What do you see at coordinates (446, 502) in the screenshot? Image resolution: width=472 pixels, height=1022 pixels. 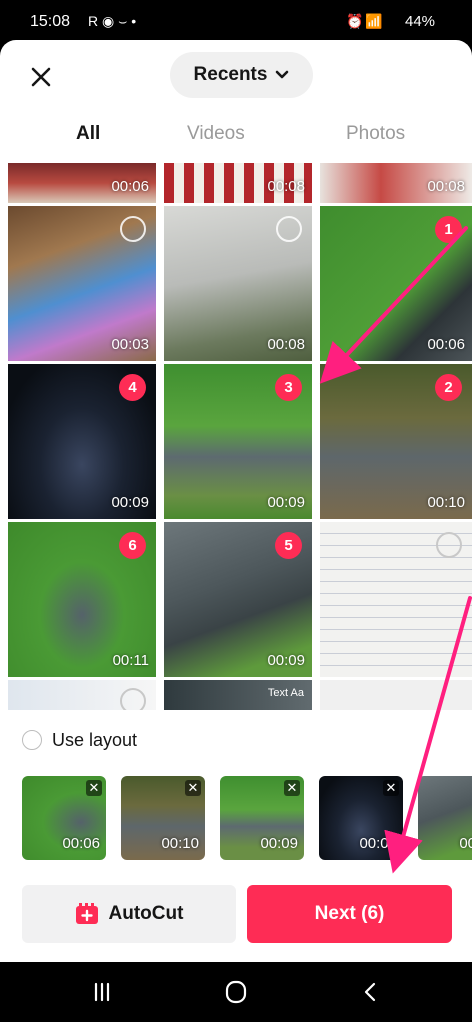 I see `video-duration: 00:10` at bounding box center [446, 502].